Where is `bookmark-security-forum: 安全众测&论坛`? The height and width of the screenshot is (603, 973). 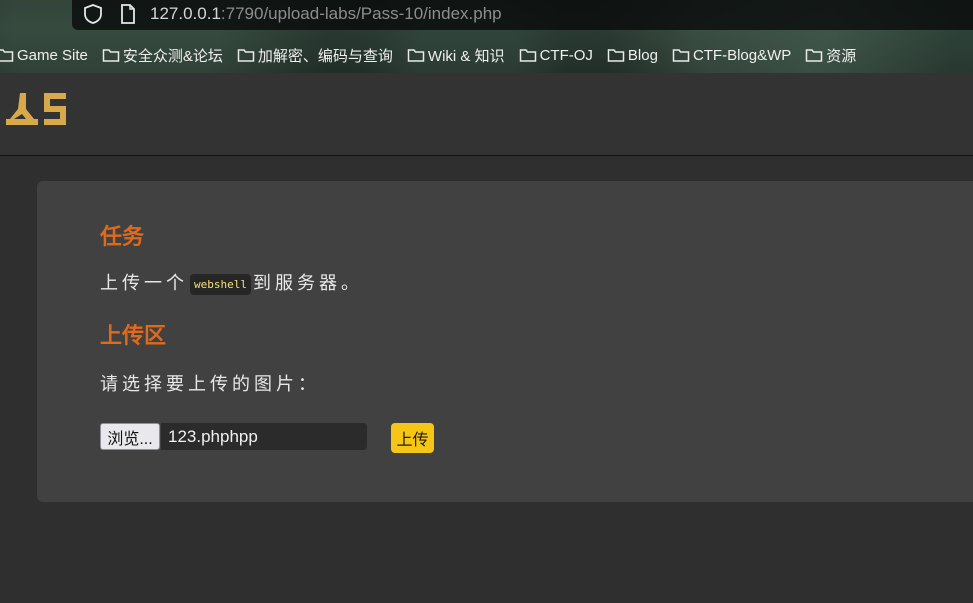 bookmark-security-forum: 安全众测&论坛 is located at coordinates (162, 55).